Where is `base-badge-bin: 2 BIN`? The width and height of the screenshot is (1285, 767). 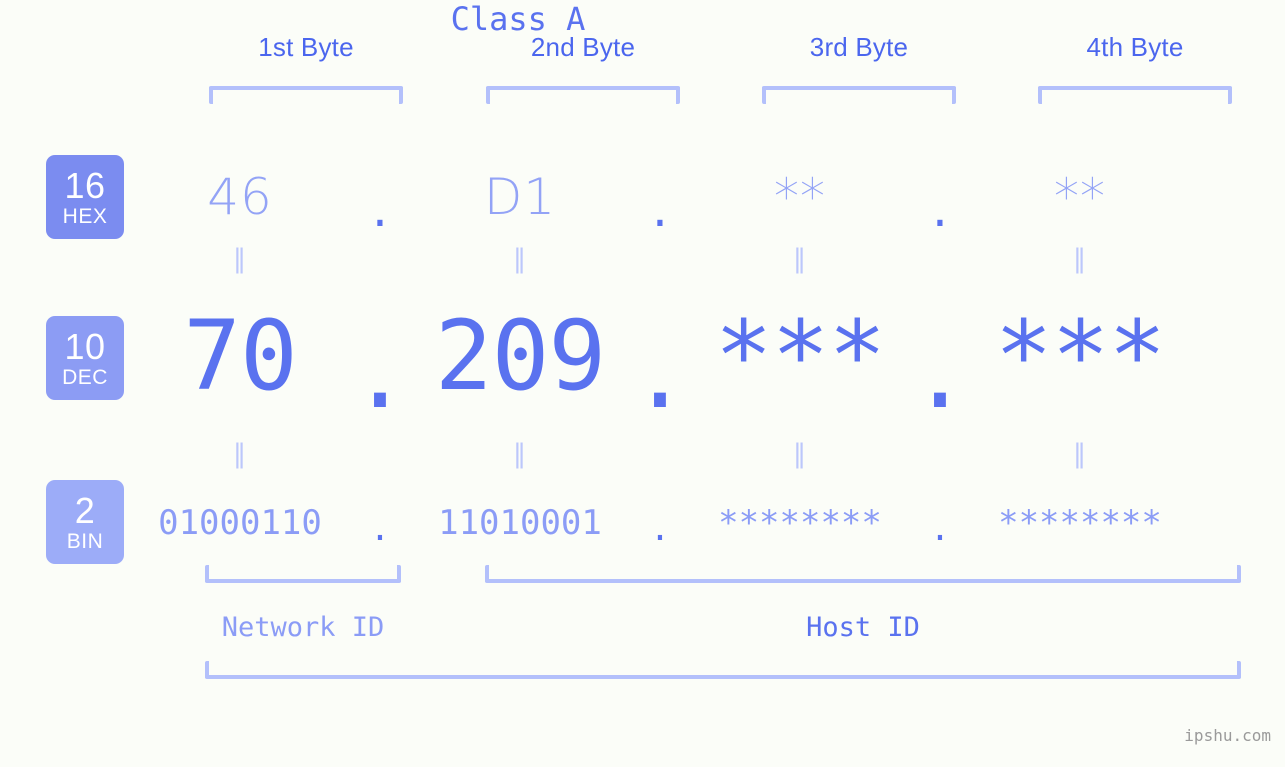
base-badge-bin: 2 BIN is located at coordinates (85, 522).